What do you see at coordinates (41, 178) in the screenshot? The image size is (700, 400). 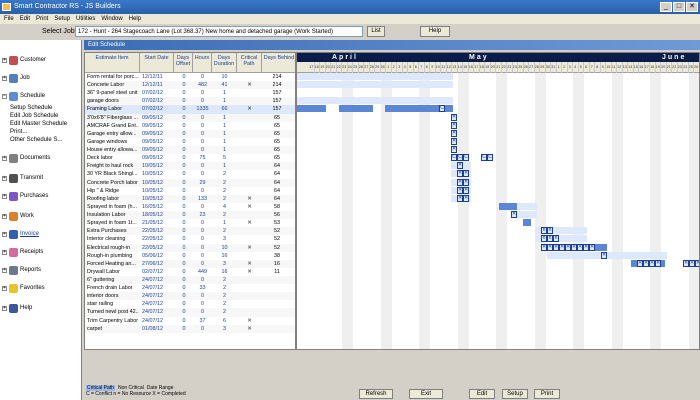 I see `sidebar-item-transmit: + Transmit` at bounding box center [41, 178].